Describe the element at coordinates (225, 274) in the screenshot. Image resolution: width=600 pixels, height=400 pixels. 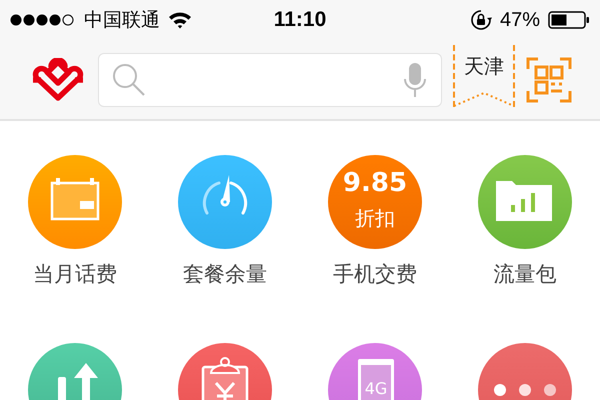
I see `service-label: 套餐余量` at that location.